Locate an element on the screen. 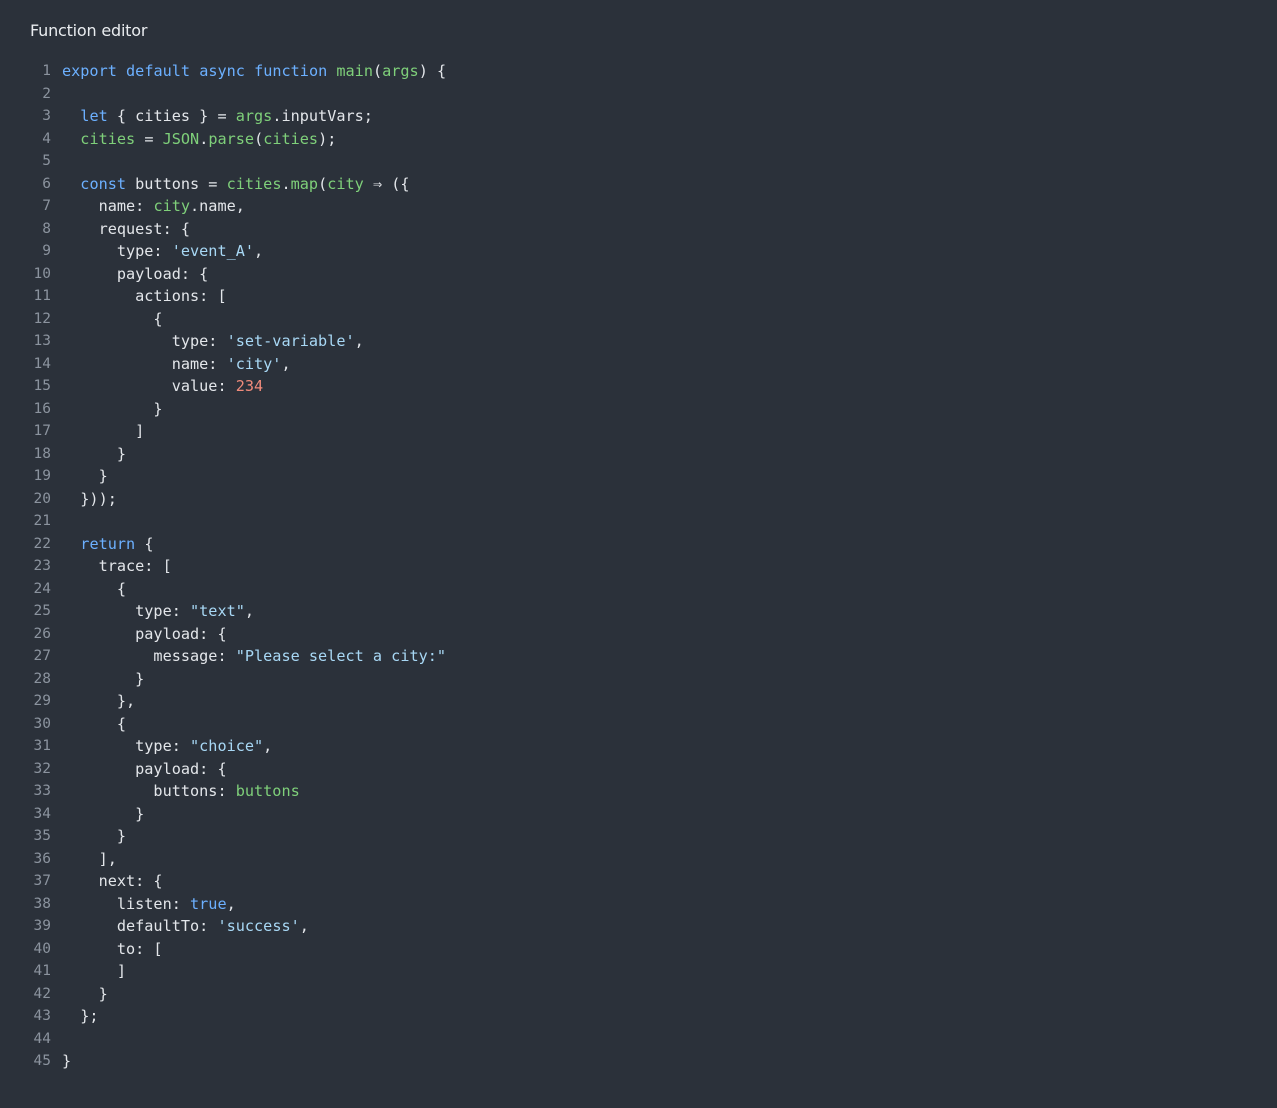 The image size is (1277, 1108). code-line: 16 } is located at coordinates (638, 409).